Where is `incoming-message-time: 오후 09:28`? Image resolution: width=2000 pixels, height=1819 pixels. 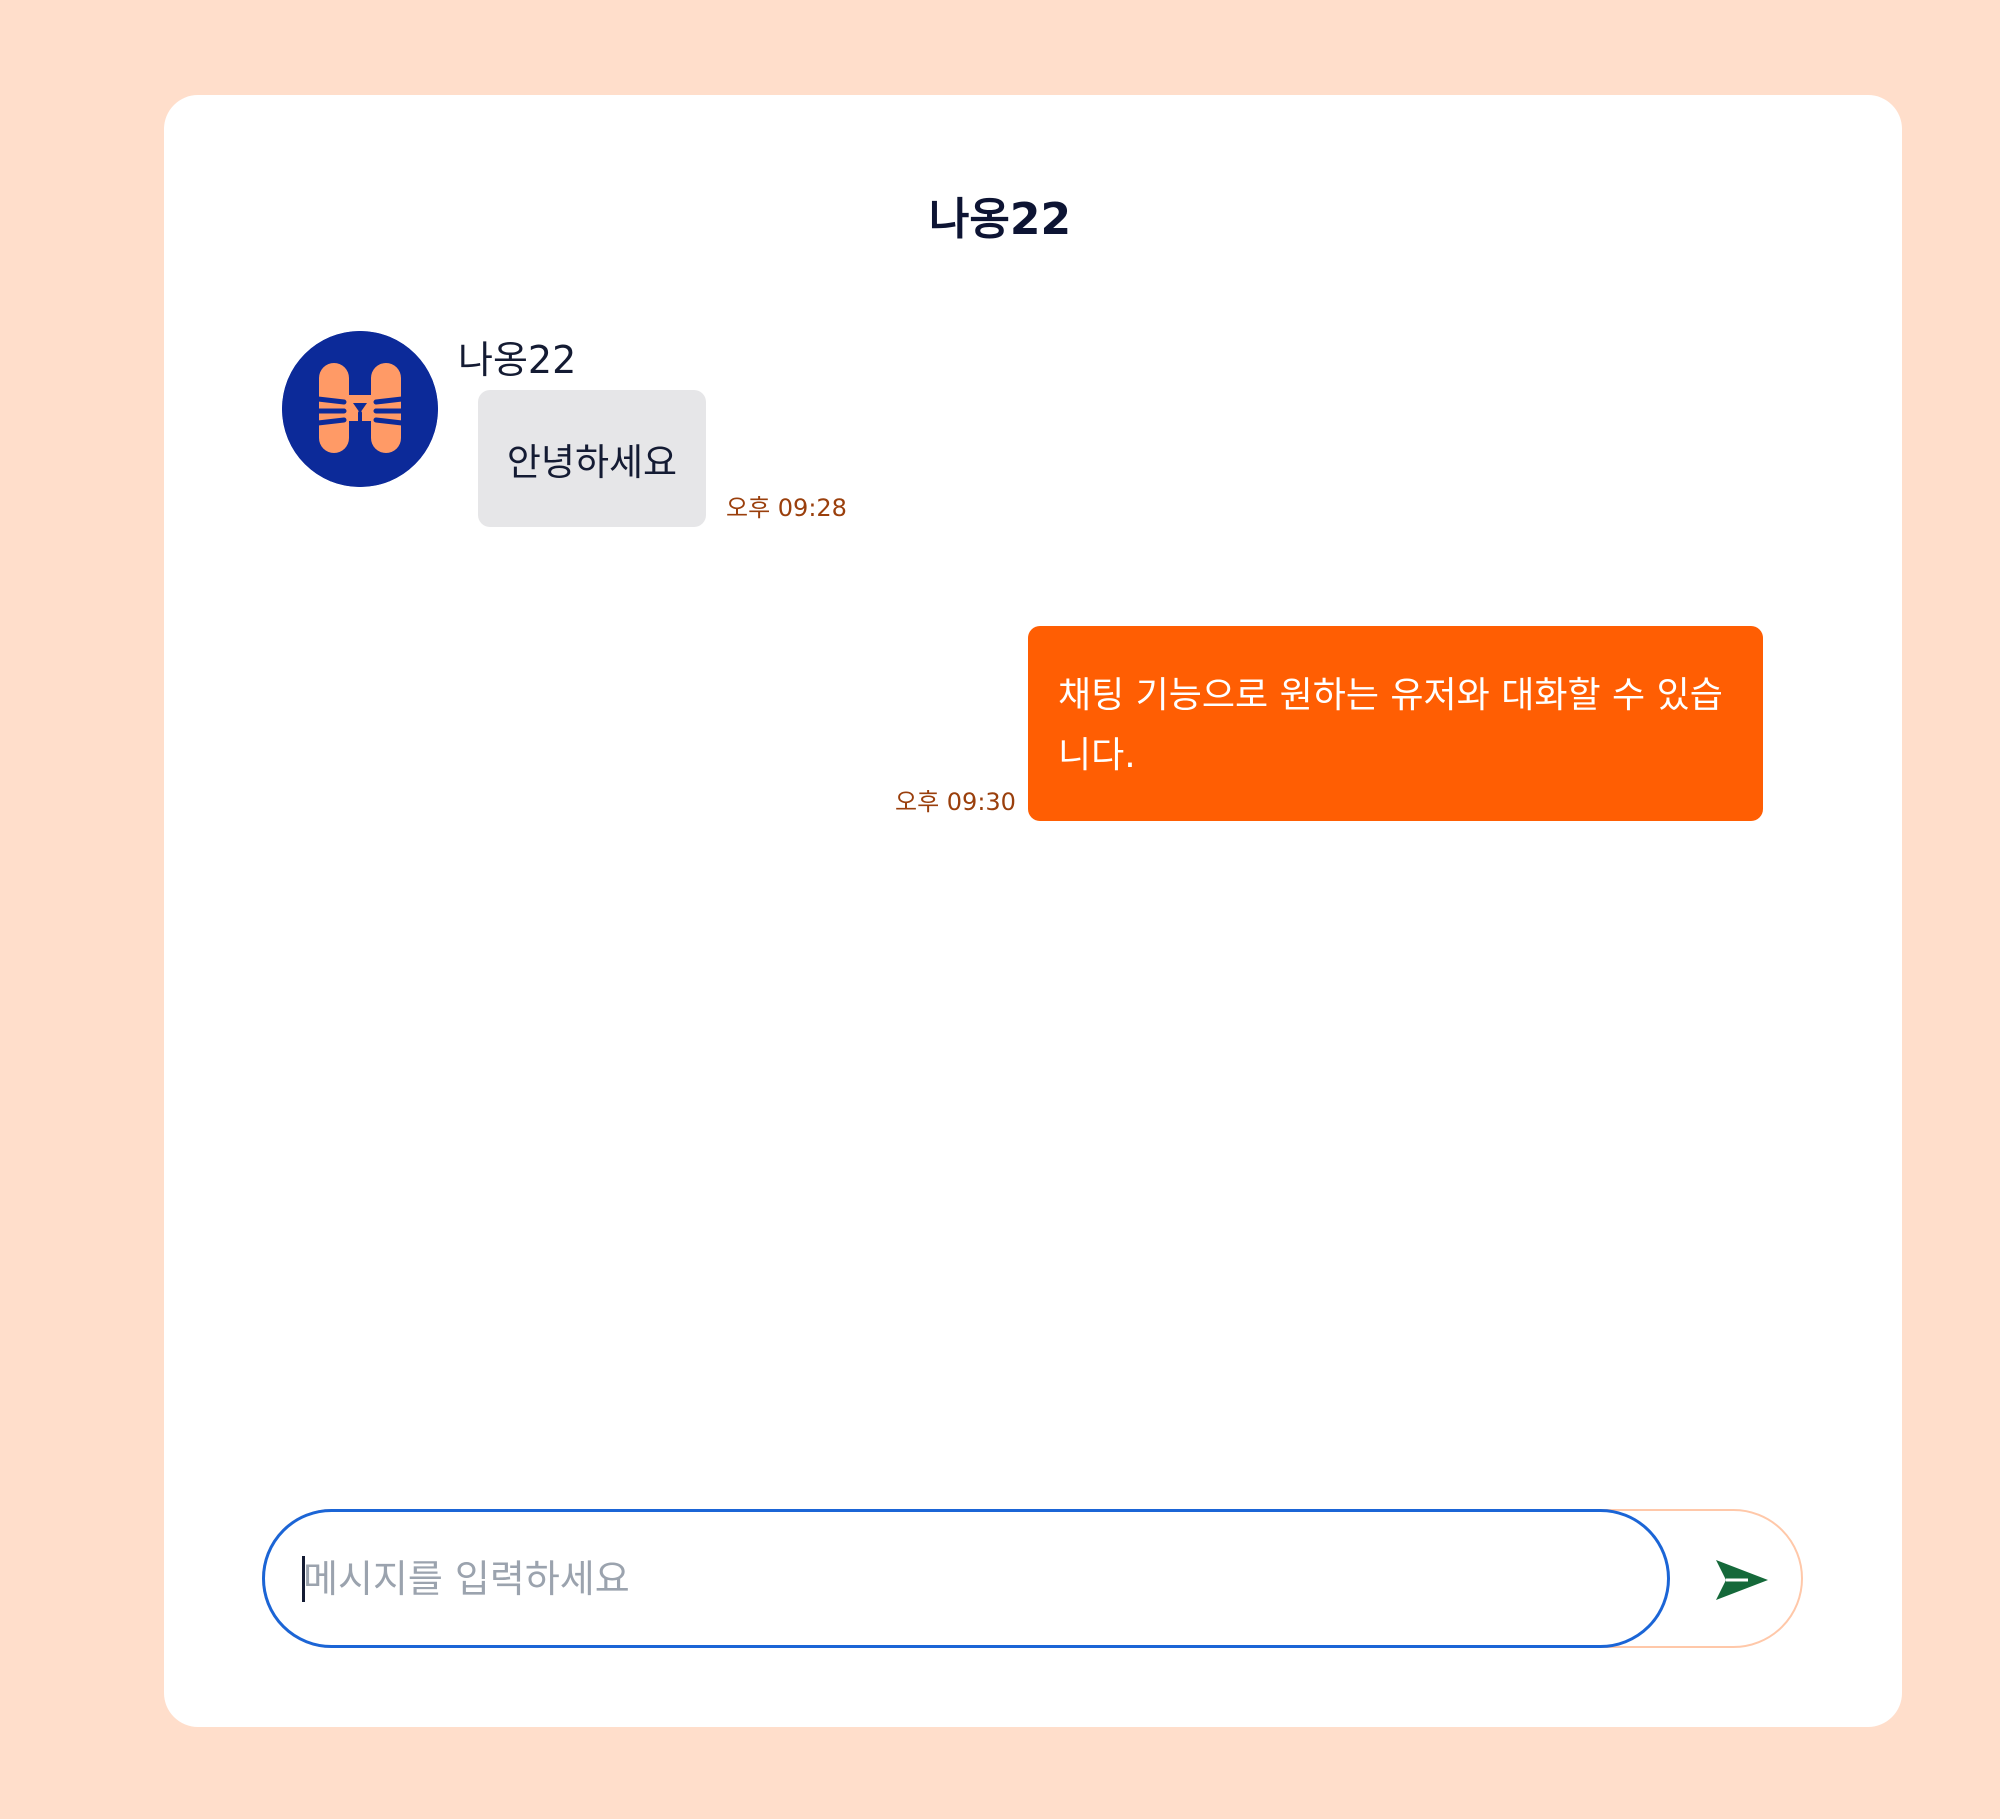
incoming-message-time: 오후 09:28 is located at coordinates (786, 508).